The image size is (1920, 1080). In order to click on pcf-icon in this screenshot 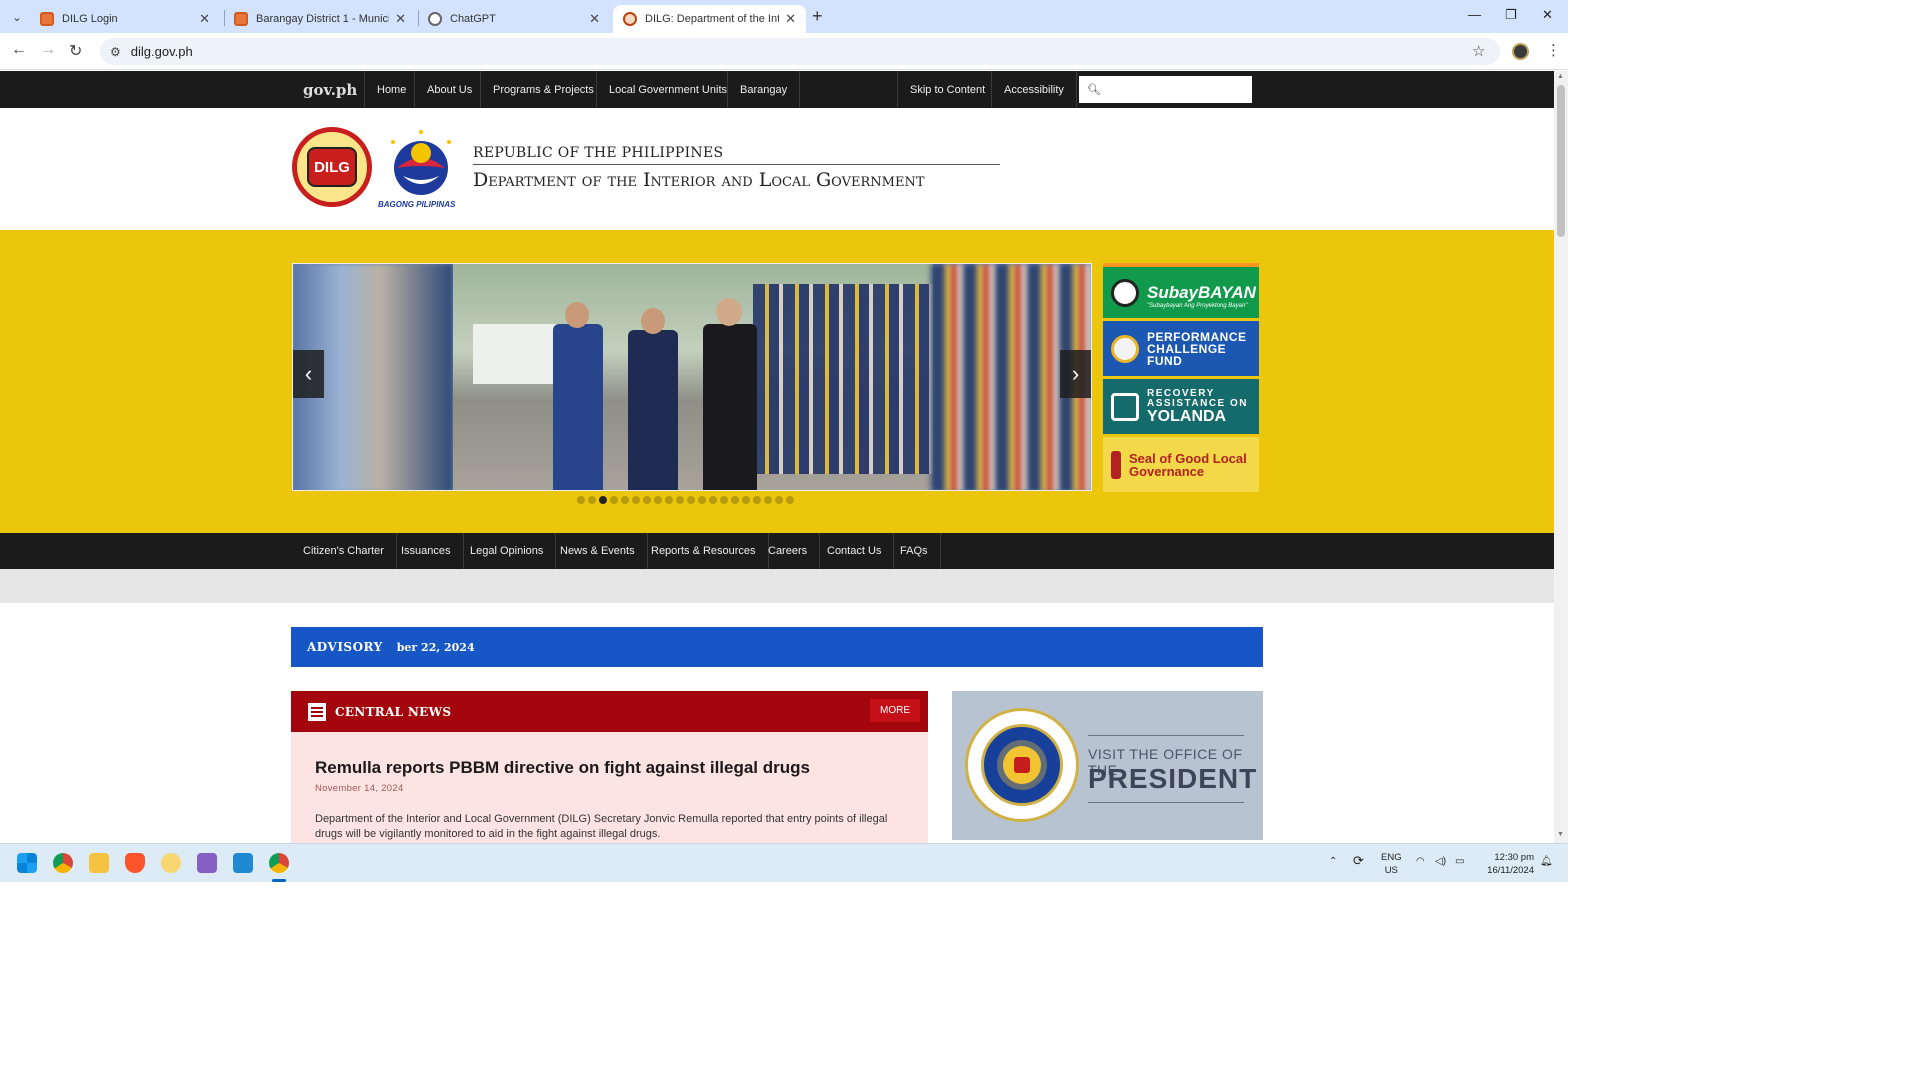, I will do `click(1125, 348)`.